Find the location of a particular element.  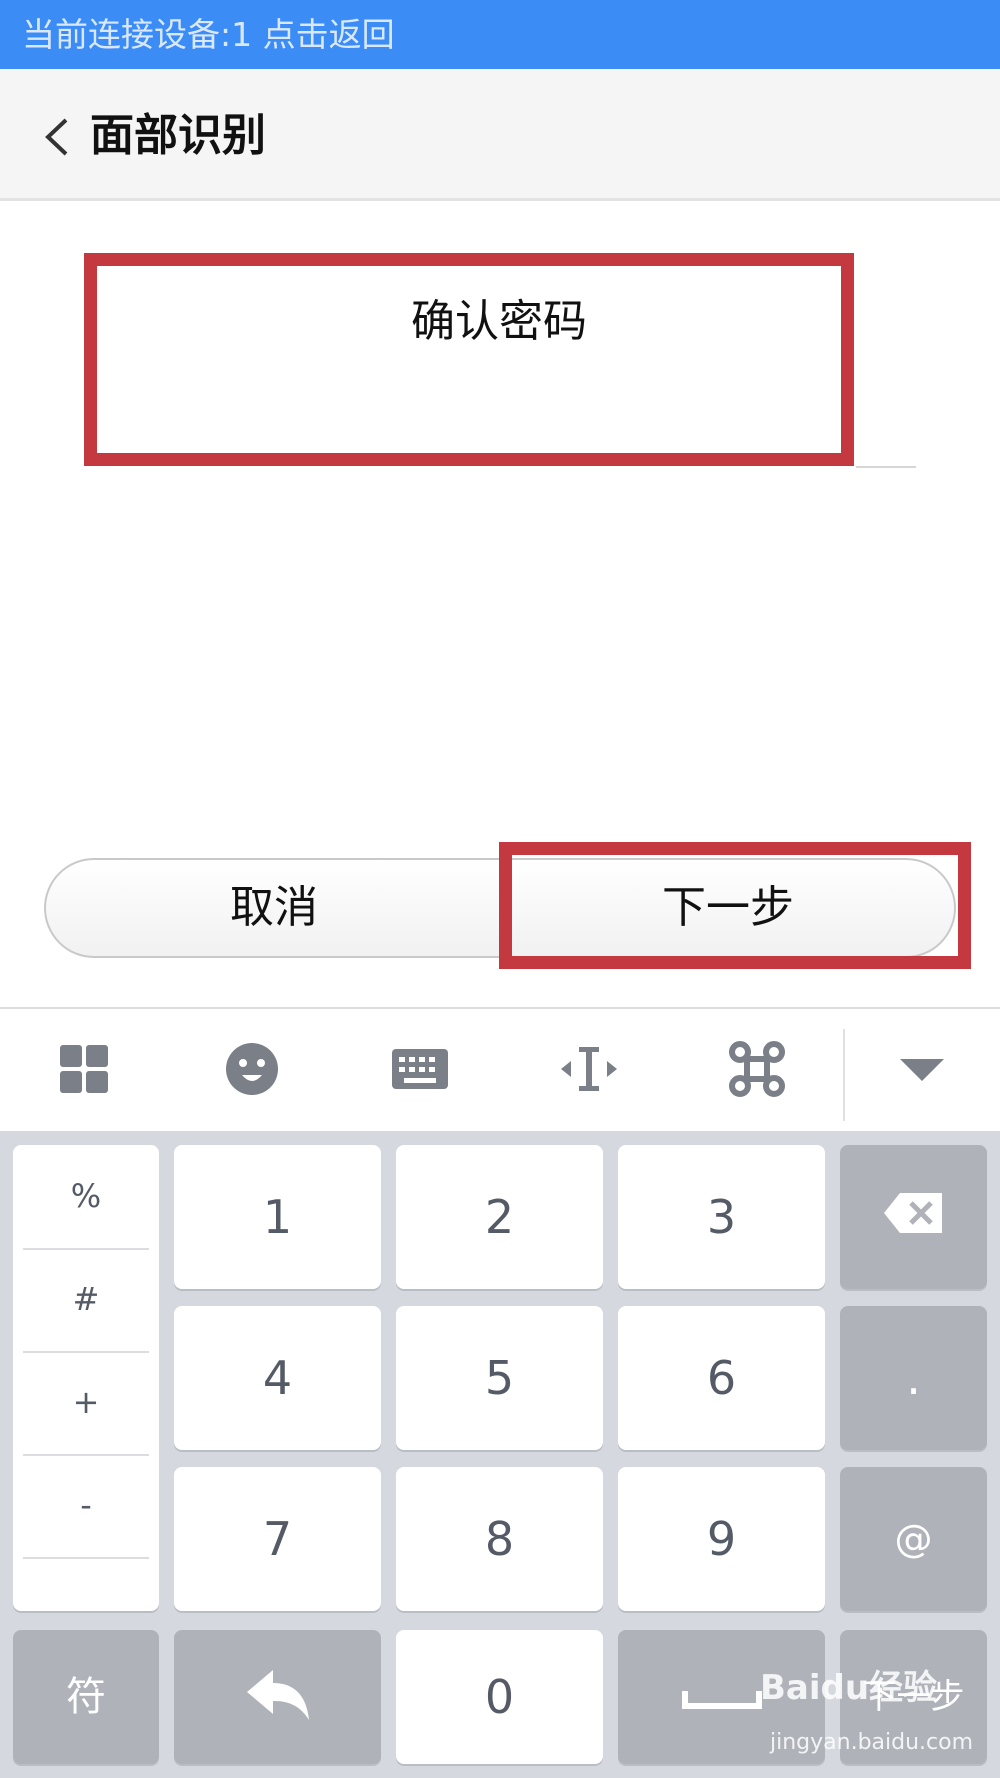

emoji-icon is located at coordinates (252, 1069).